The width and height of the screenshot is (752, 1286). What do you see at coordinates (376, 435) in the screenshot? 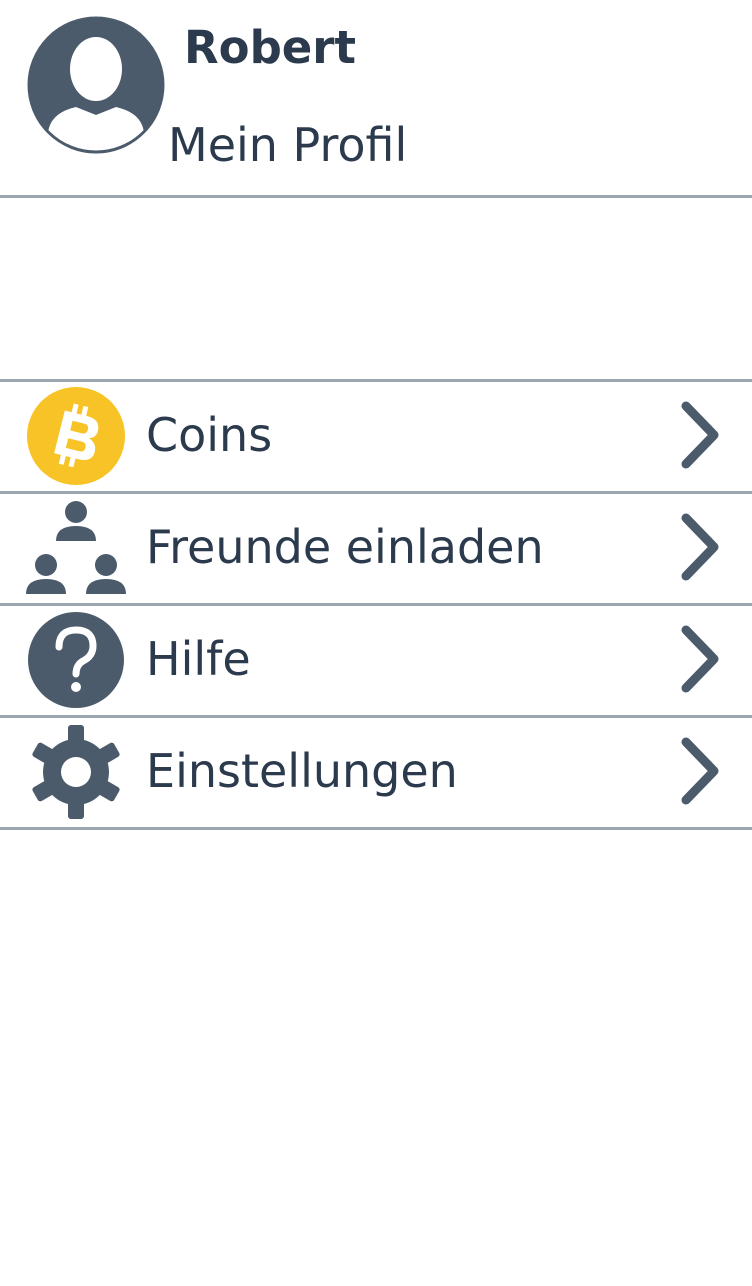
I see `menu-item-coins: Coins` at bounding box center [376, 435].